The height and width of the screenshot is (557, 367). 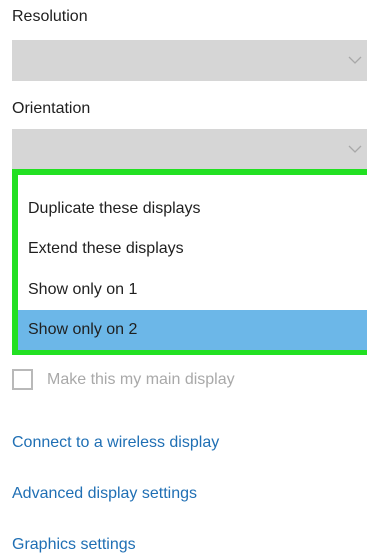 I want to click on graphics-settings-link: Graphics settings, so click(x=74, y=545).